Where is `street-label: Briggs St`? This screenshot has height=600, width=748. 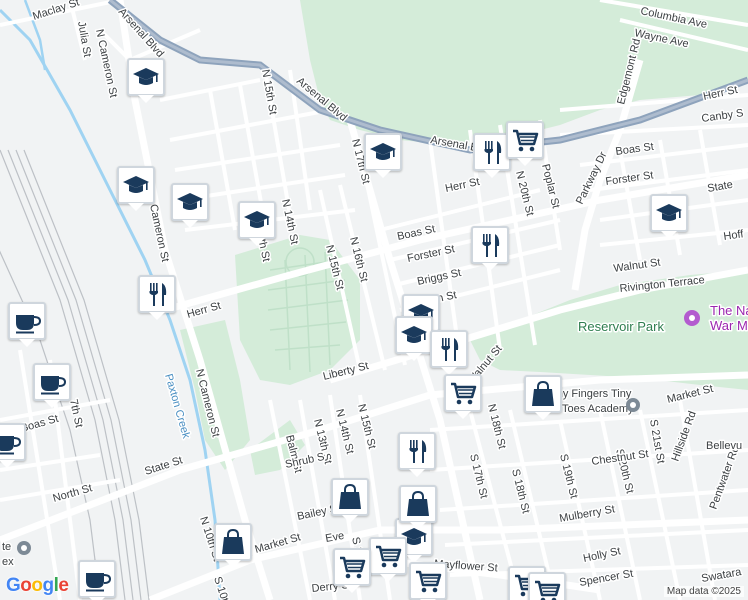
street-label: Briggs St is located at coordinates (439, 277).